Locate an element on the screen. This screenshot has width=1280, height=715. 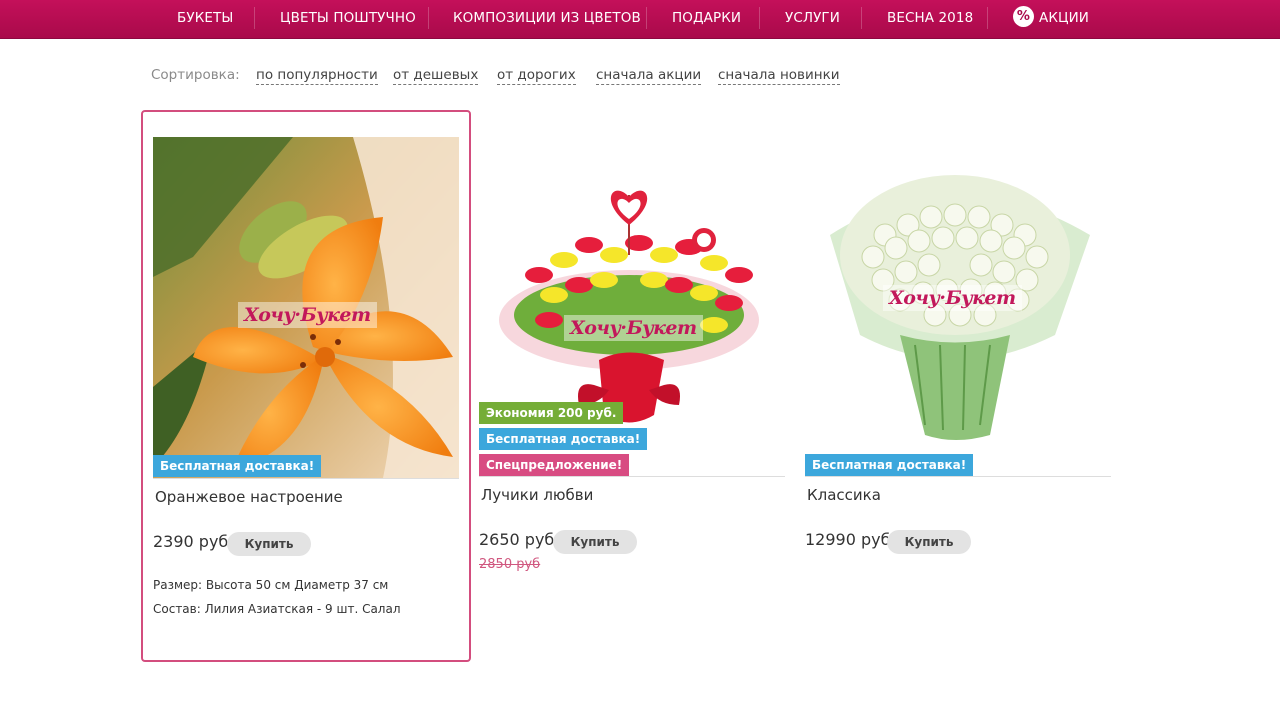
nav-item-gifts: ПОДАРКИ is located at coordinates (706, 18).